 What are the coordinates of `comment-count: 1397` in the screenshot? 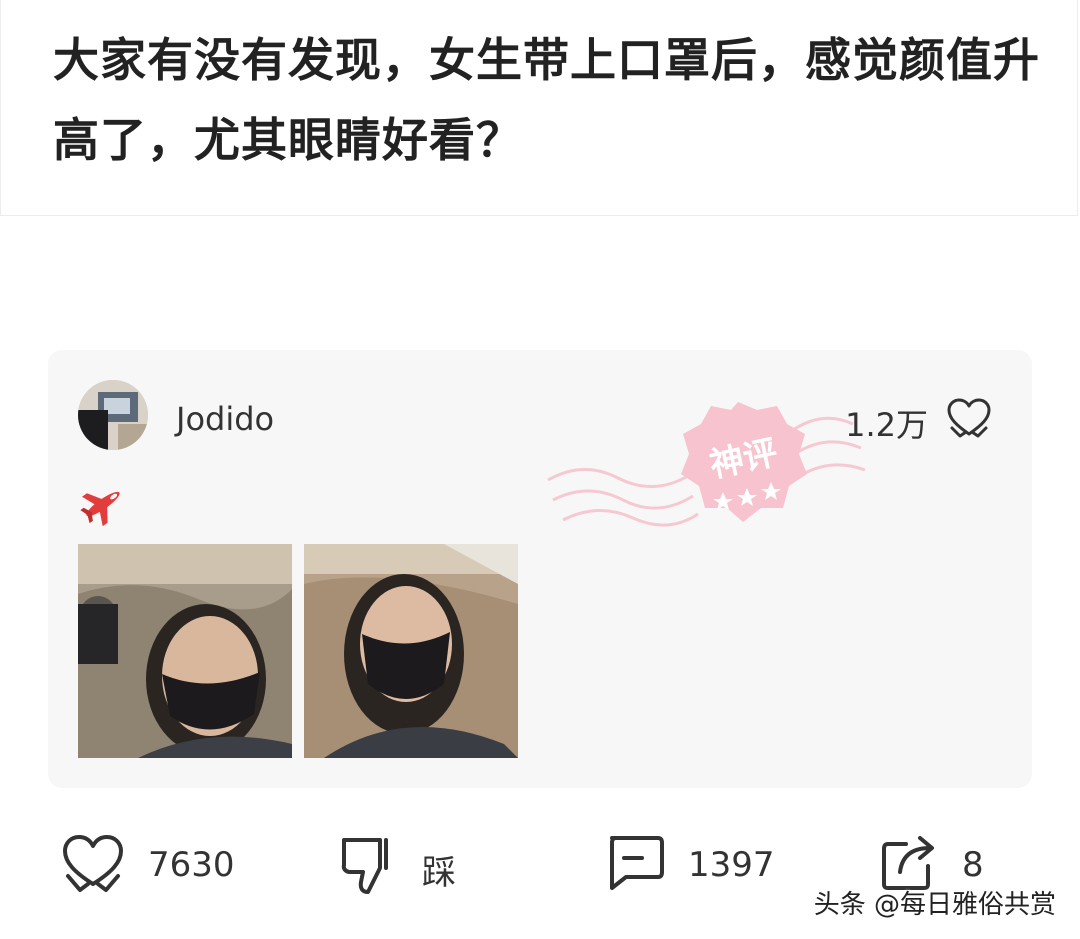 It's located at (731, 865).